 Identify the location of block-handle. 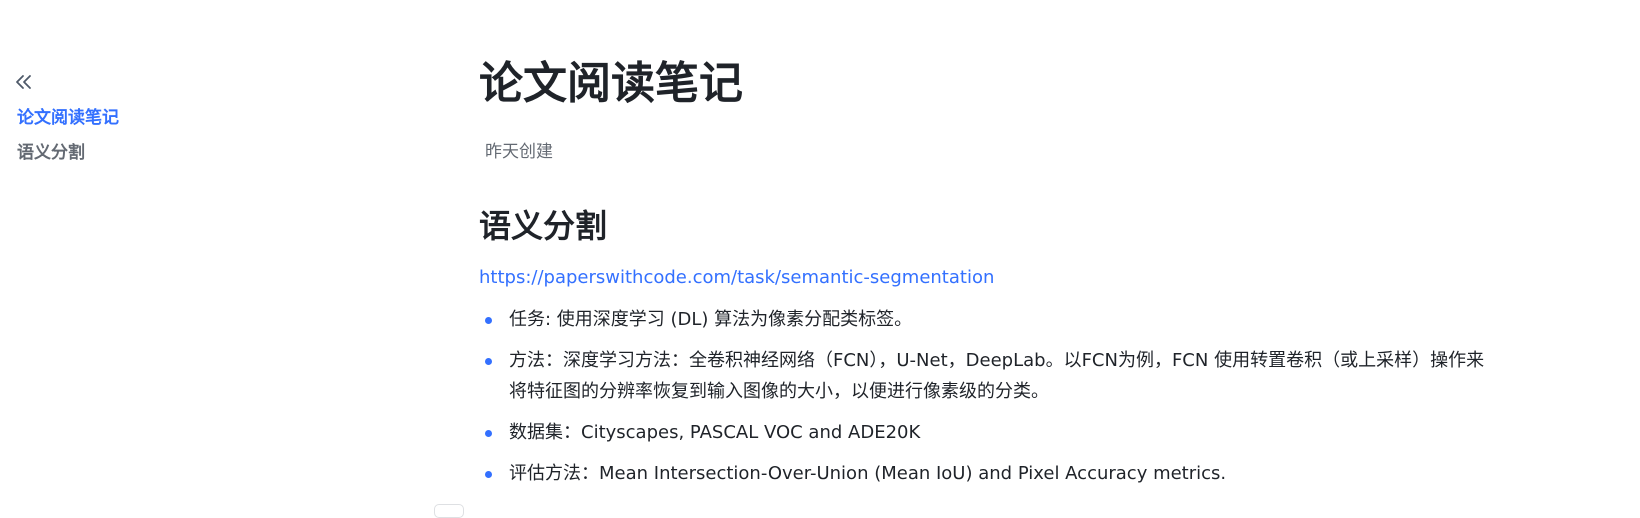
(449, 511).